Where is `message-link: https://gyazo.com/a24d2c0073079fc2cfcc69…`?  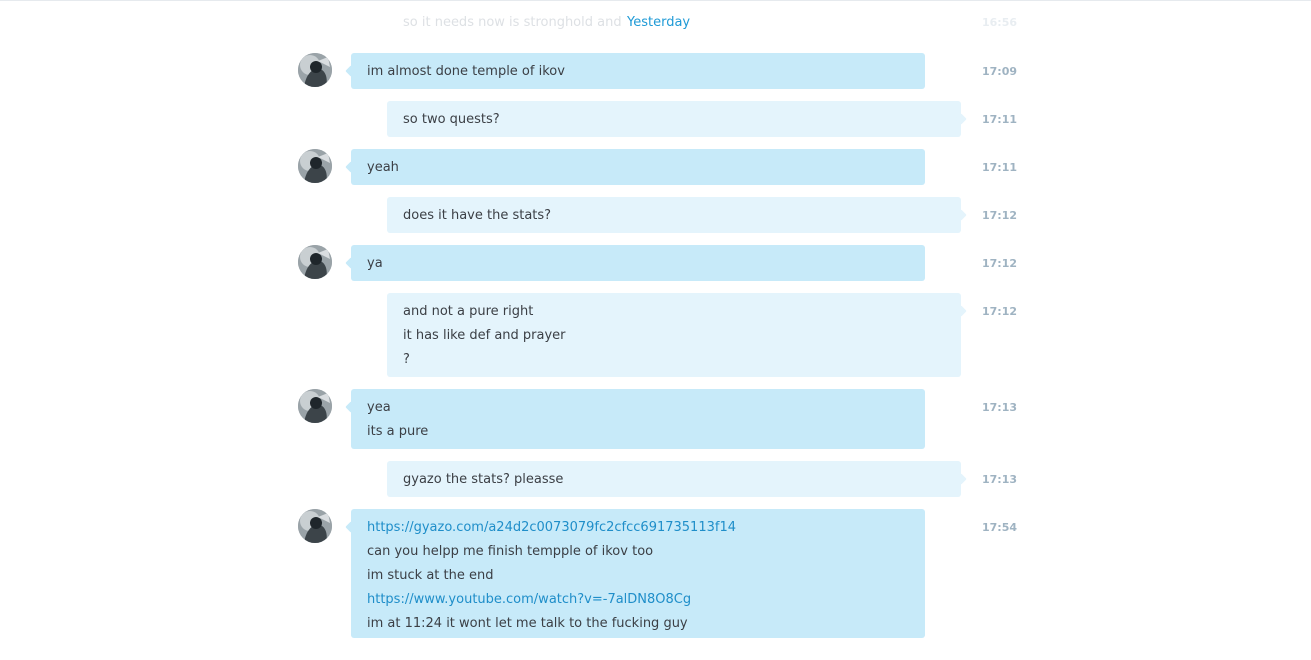 message-link: https://gyazo.com/a24d2c0073079fc2cfcc69… is located at coordinates (638, 528).